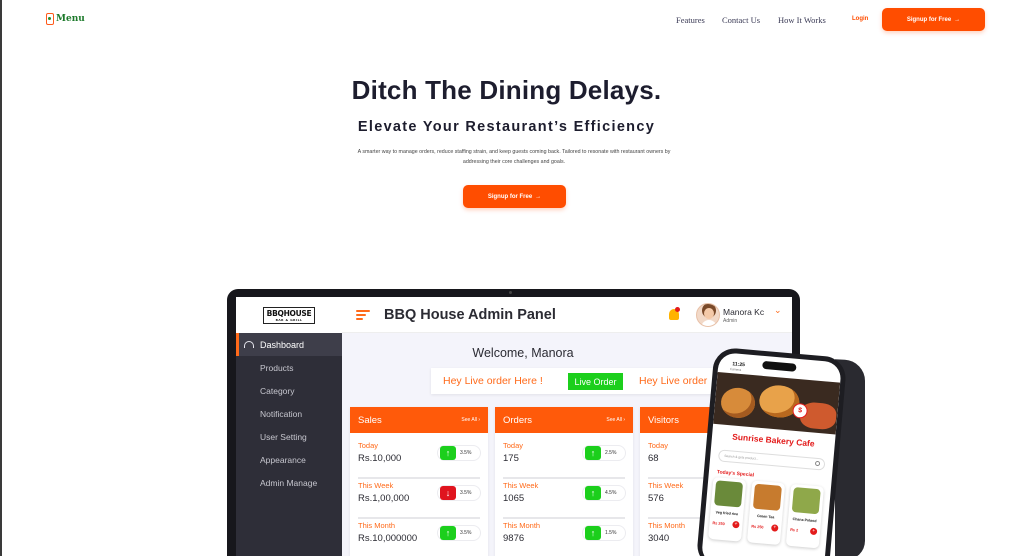 The height and width of the screenshot is (556, 1013). I want to click on stat-value: 175, so click(511, 458).